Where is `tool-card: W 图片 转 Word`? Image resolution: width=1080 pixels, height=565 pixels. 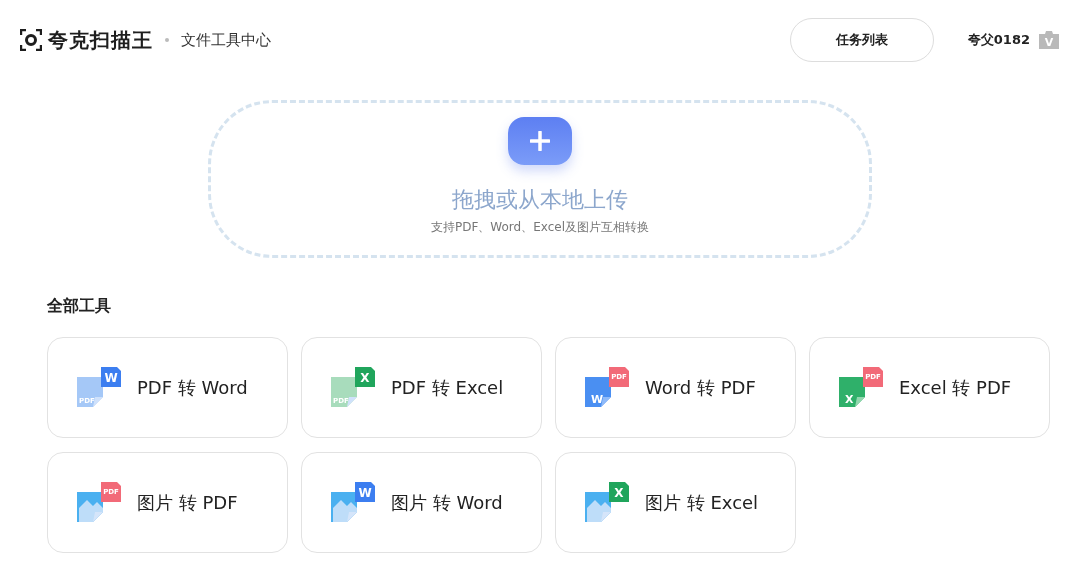
tool-card: W 图片 转 Word is located at coordinates (421, 502).